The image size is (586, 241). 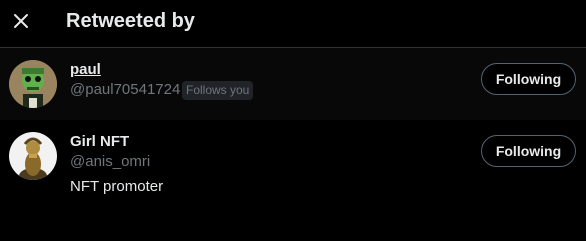 I want to click on close-icon, so click(x=21, y=21).